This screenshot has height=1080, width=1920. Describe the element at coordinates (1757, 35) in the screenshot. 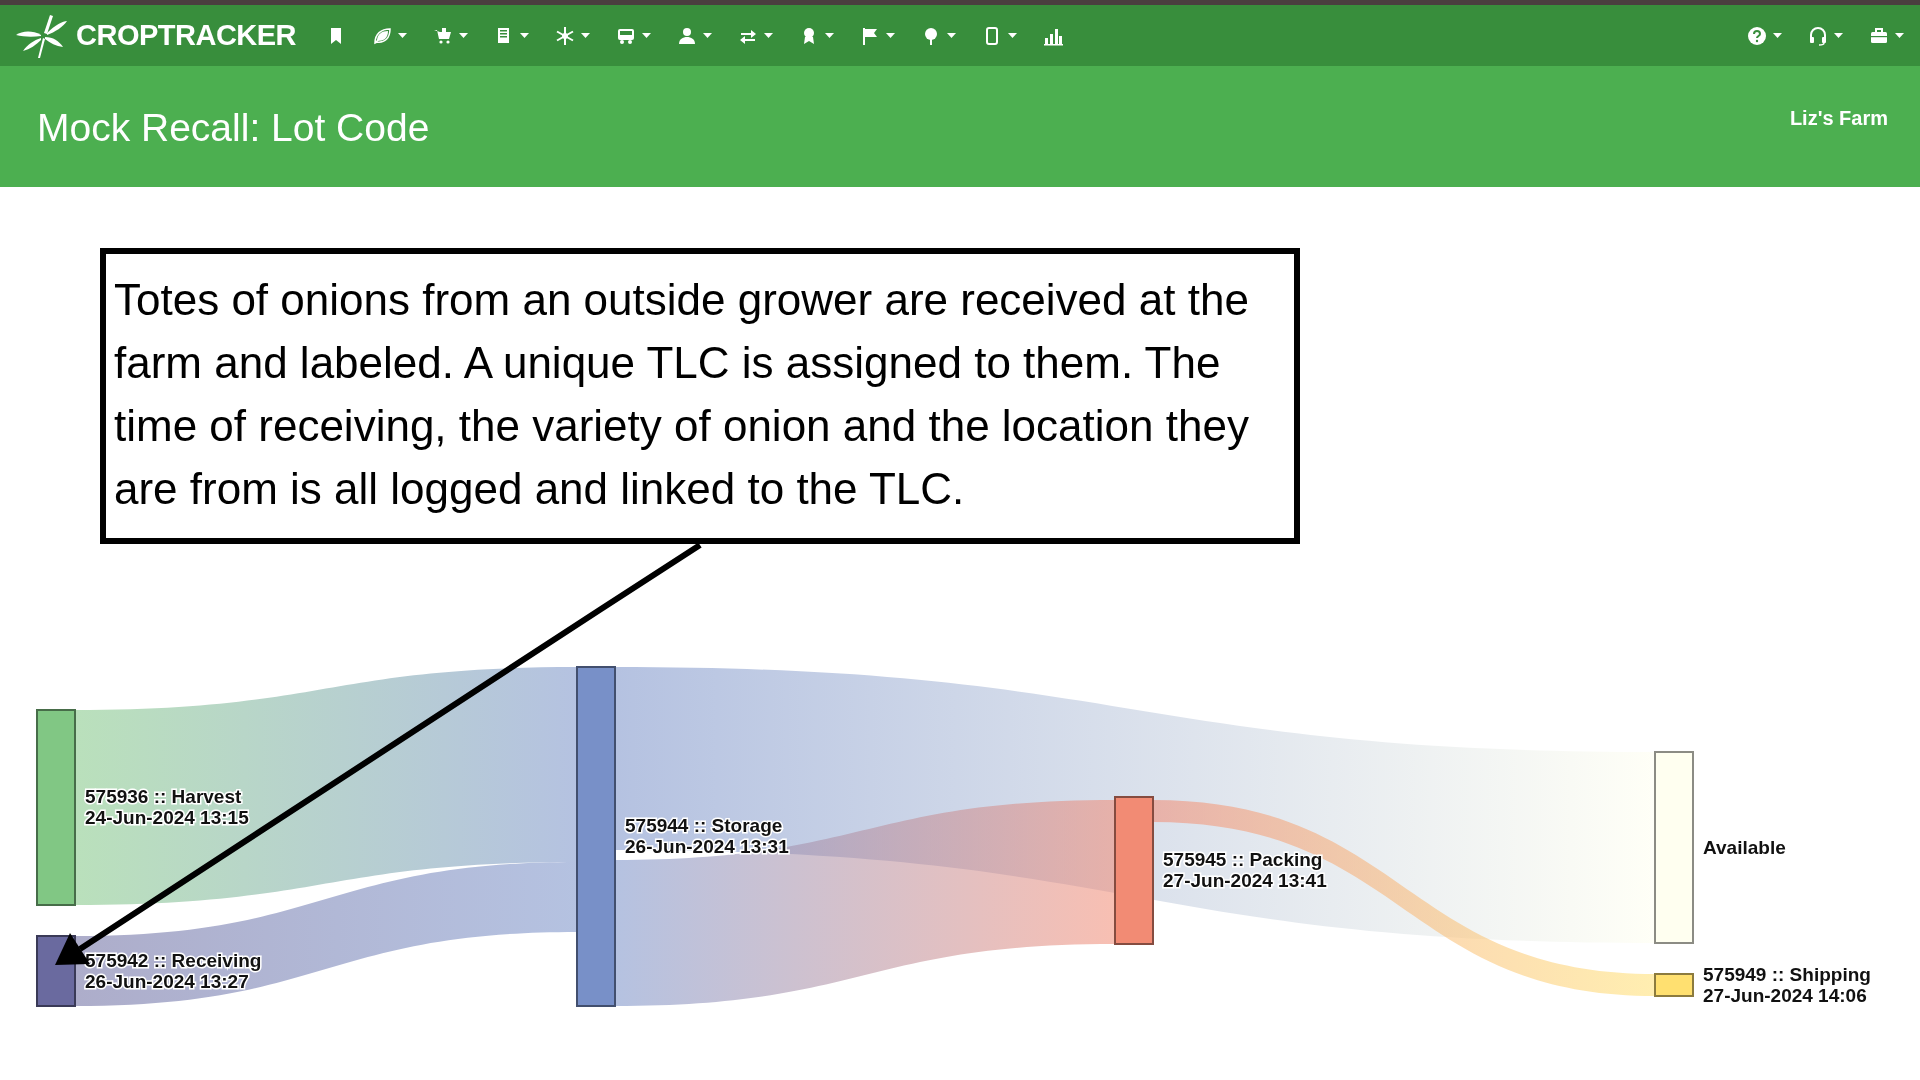

I see `help-icon` at that location.